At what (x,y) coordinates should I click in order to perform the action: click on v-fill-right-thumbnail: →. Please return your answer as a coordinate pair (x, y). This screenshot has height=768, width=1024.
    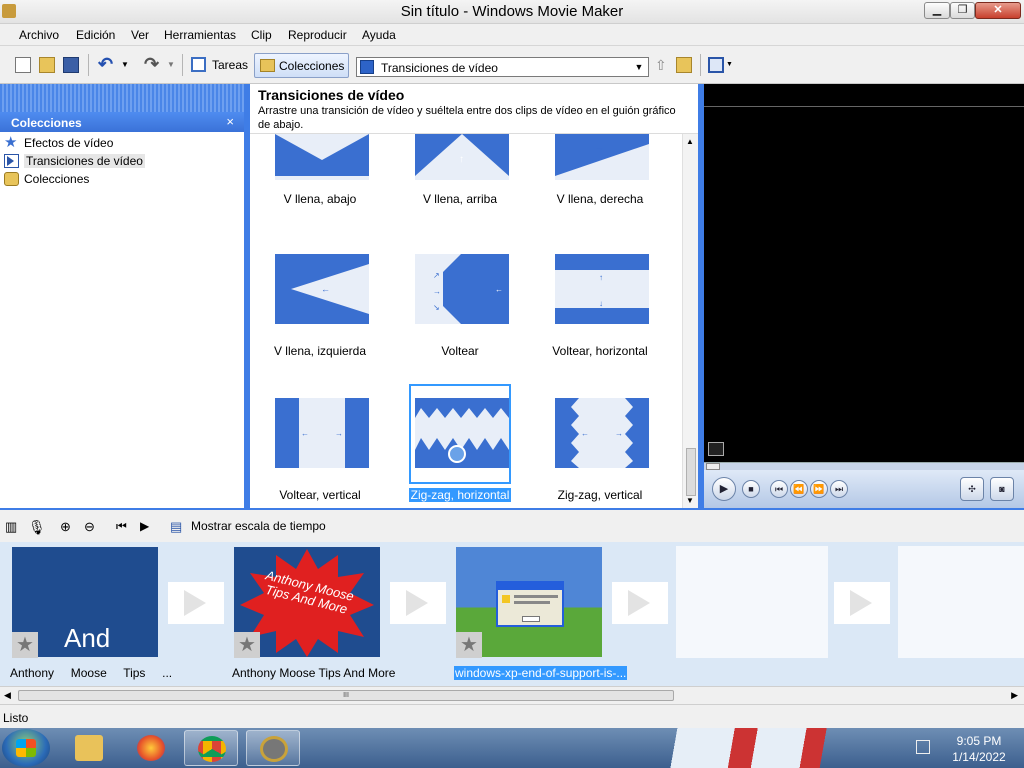
    Looking at the image, I should click on (602, 157).